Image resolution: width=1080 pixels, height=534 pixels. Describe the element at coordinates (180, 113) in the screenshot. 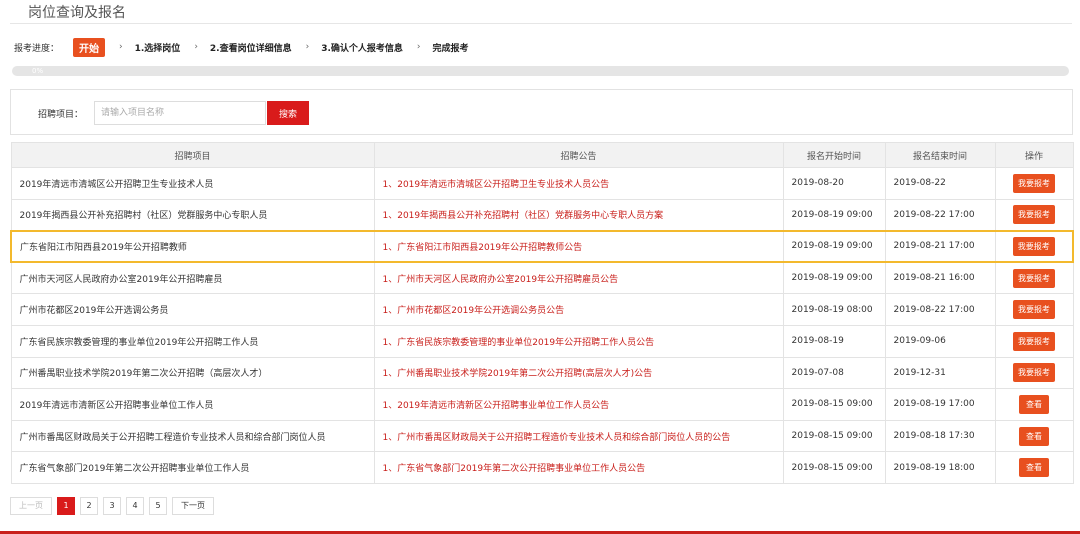

I see `project-search-input` at that location.